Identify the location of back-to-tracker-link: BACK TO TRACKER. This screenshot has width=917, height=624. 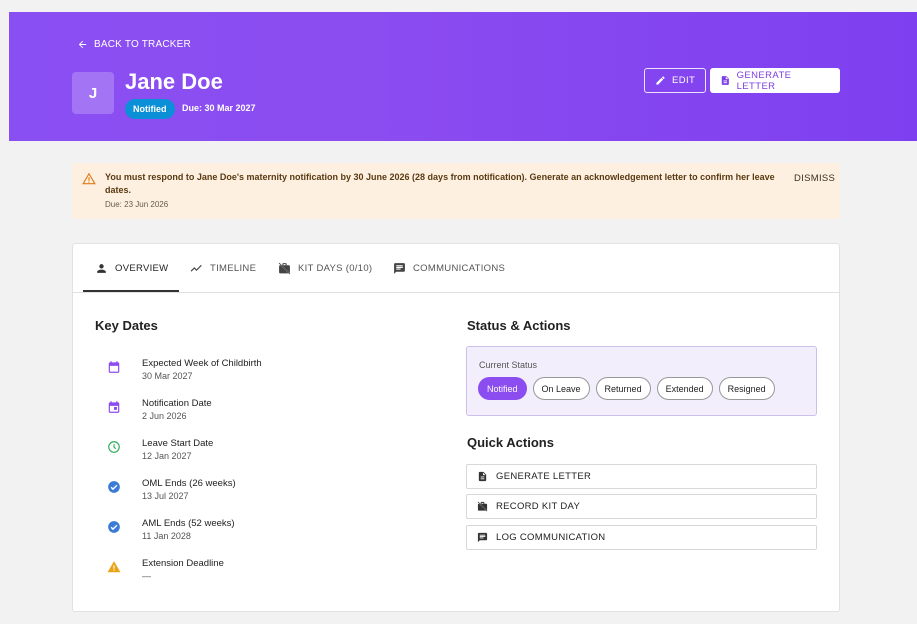
(134, 44).